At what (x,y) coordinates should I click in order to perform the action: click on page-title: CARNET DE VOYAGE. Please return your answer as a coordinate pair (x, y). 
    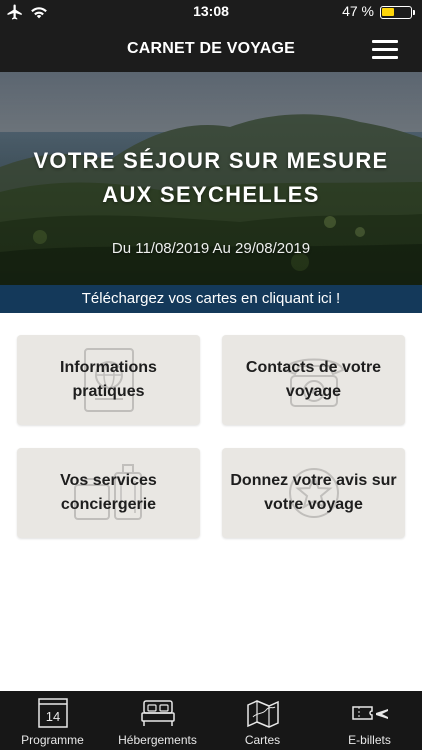
    Looking at the image, I should click on (211, 48).